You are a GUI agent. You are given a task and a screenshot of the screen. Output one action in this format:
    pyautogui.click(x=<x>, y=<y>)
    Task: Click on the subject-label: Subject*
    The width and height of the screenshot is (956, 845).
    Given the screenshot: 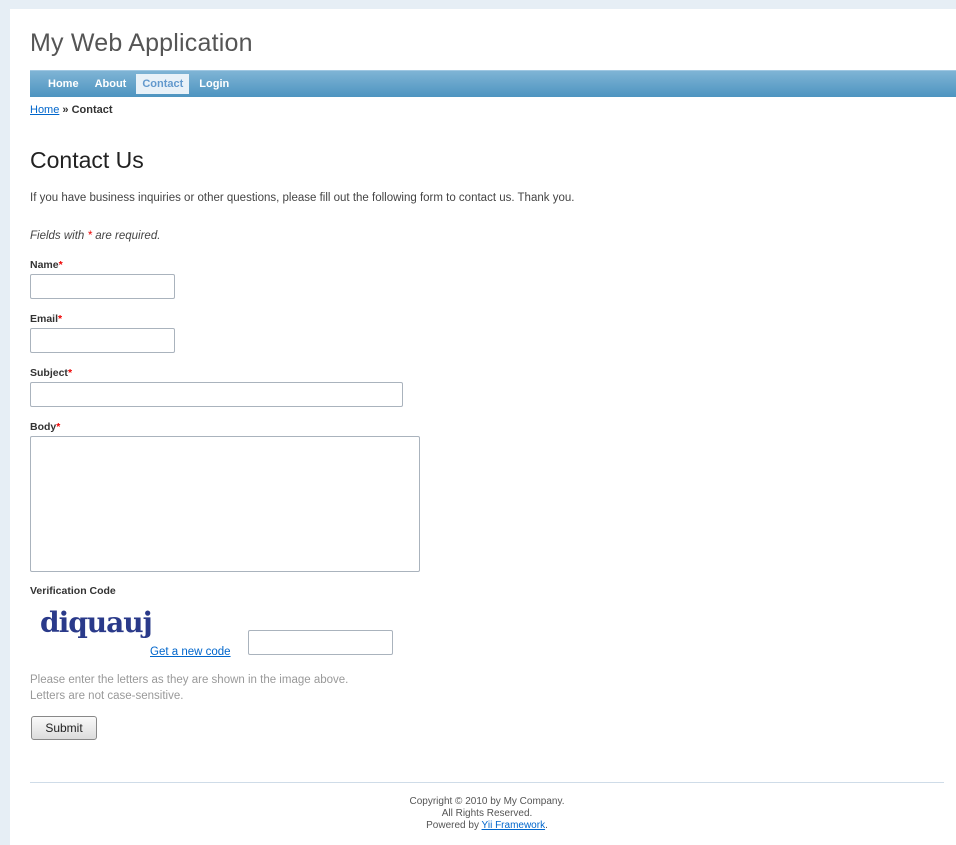 What is the action you would take?
    pyautogui.click(x=51, y=373)
    